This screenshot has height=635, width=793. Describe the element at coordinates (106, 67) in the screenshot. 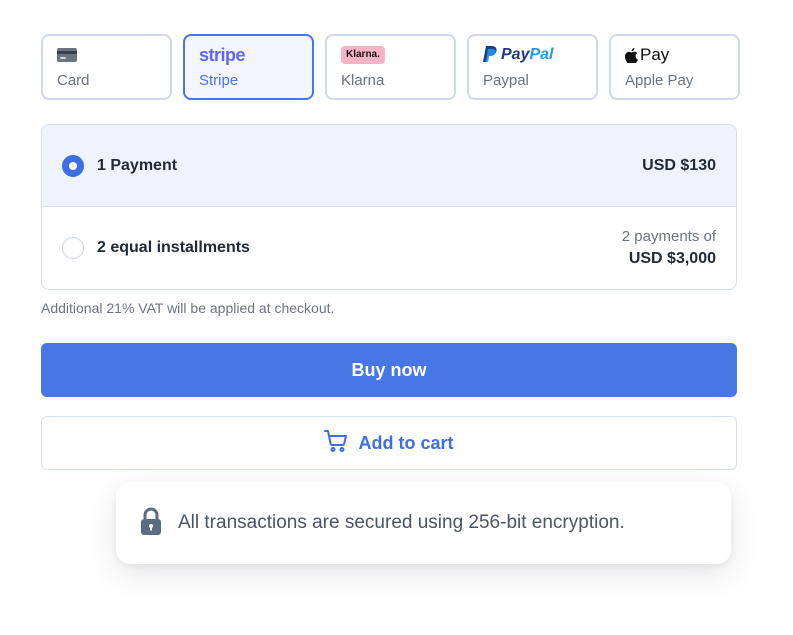

I see `payment-method-card: Card` at that location.